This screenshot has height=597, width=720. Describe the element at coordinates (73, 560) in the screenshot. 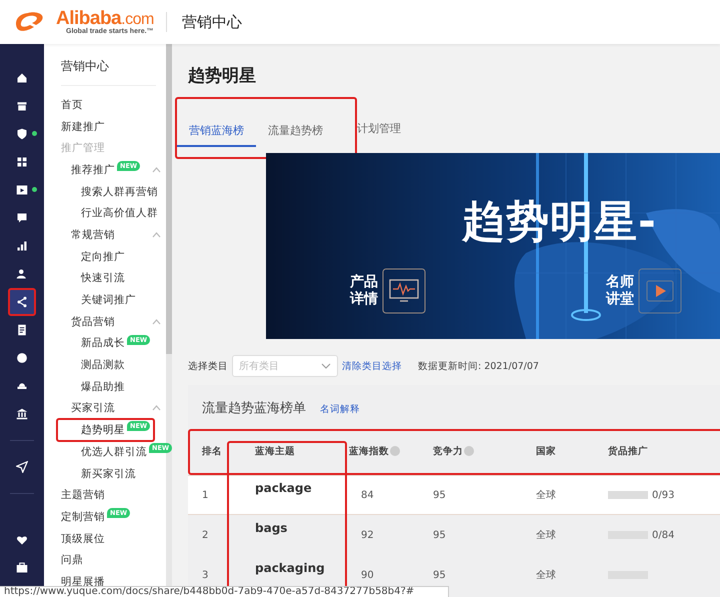

I see `sidebar-item: 问鼎` at that location.